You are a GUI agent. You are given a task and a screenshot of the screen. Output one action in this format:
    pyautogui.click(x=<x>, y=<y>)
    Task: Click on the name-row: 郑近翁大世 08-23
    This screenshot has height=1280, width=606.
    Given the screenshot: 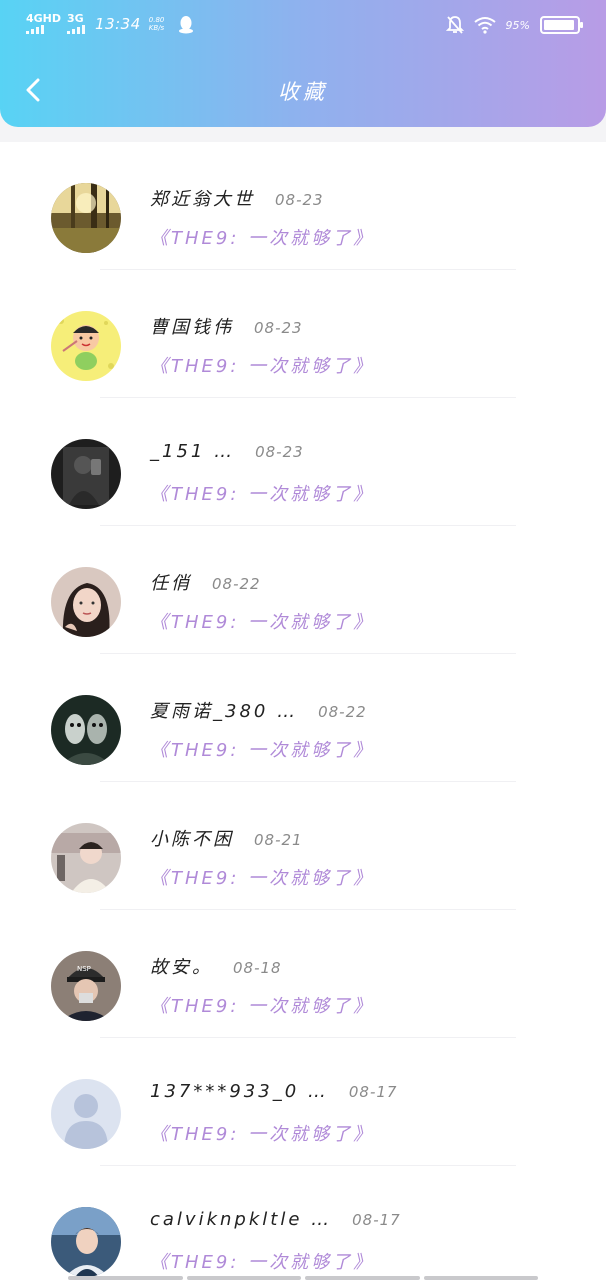 What is the action you would take?
    pyautogui.click(x=237, y=198)
    